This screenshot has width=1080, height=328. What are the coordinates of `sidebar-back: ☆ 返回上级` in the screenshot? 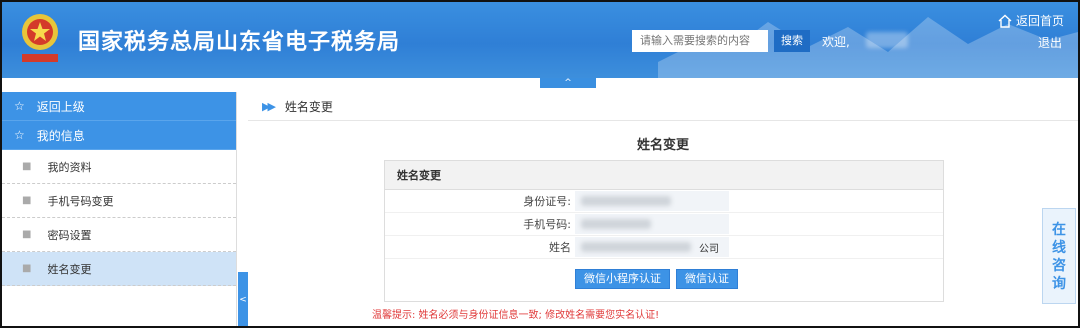 It's located at (119, 106).